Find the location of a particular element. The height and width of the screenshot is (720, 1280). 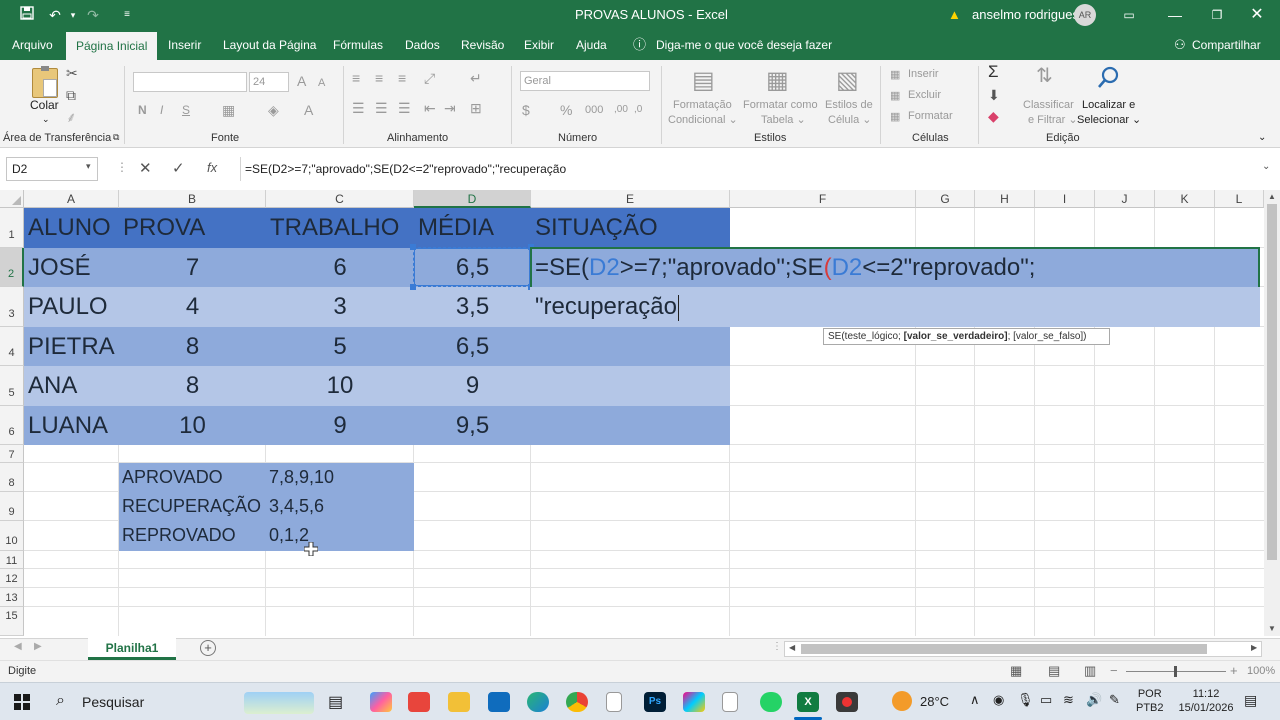

sheet-tab-planilha1: Planilha1 is located at coordinates (132, 649).